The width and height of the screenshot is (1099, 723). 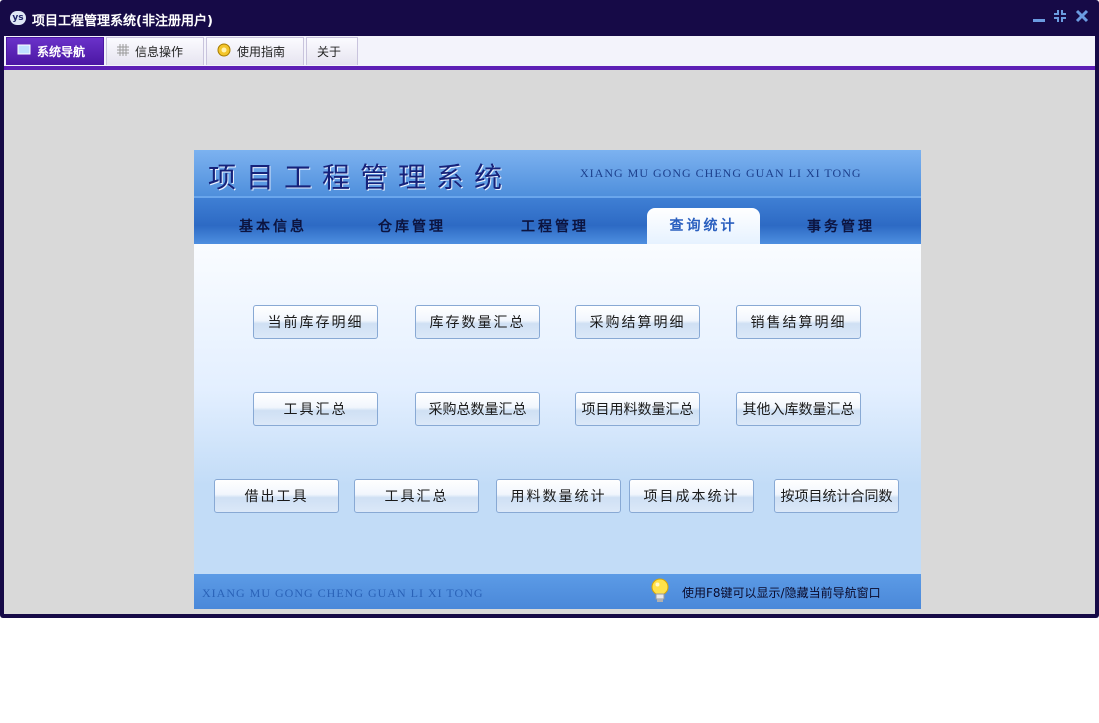 I want to click on window-title: 项目工程管理系统(非注册用户), so click(x=122, y=21).